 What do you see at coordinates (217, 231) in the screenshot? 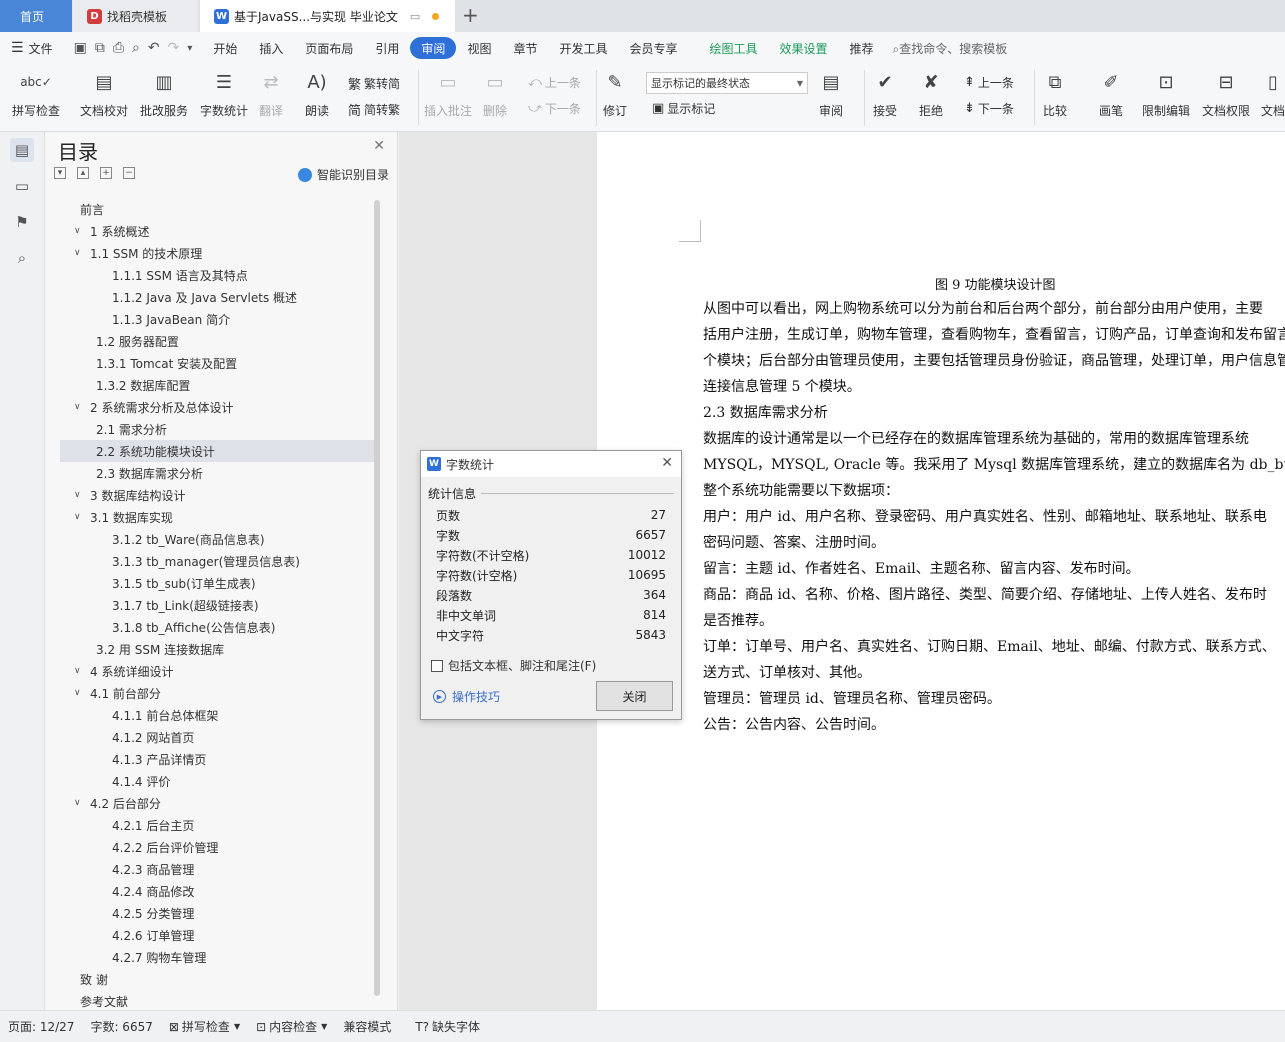
I see `toc-item: ∨ 1 系统概述` at bounding box center [217, 231].